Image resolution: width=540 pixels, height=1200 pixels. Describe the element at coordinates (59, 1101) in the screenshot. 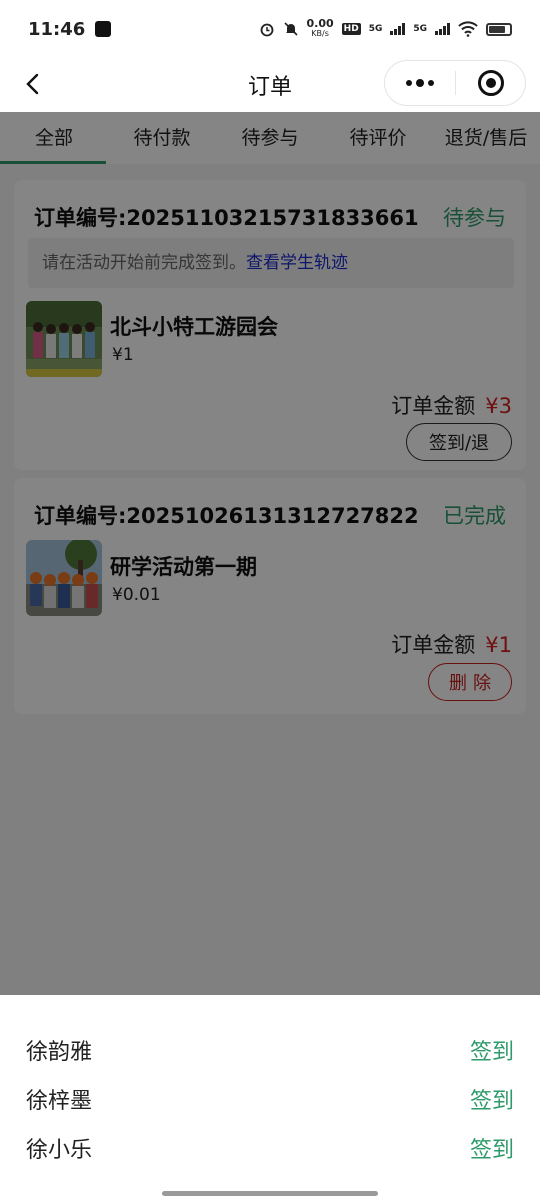

I see `student-name: 徐梓墨` at that location.